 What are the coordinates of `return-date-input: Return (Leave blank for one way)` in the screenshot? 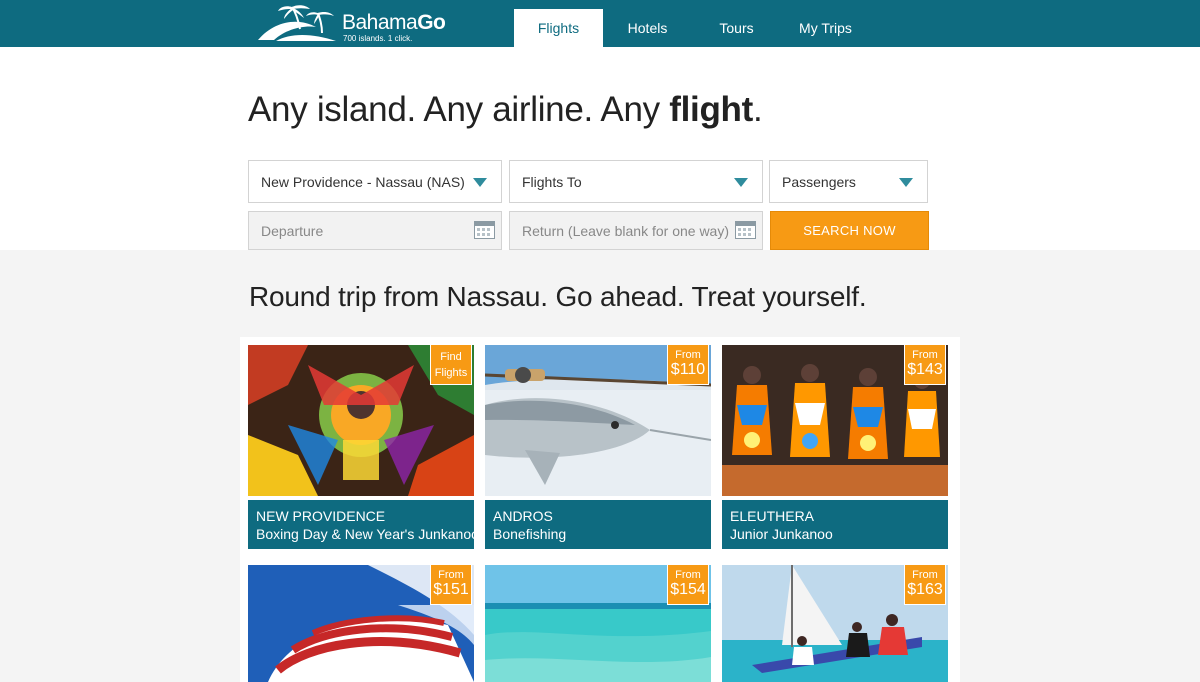 It's located at (636, 230).